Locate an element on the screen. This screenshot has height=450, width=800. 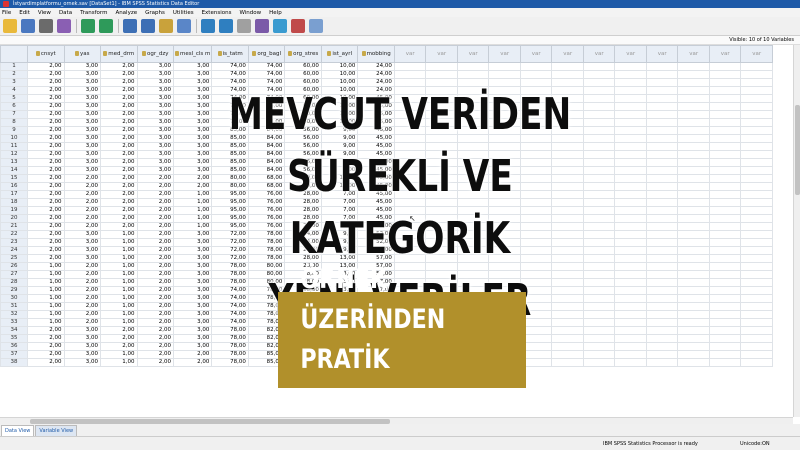
row-number: 8 is located at coordinates (14, 122).